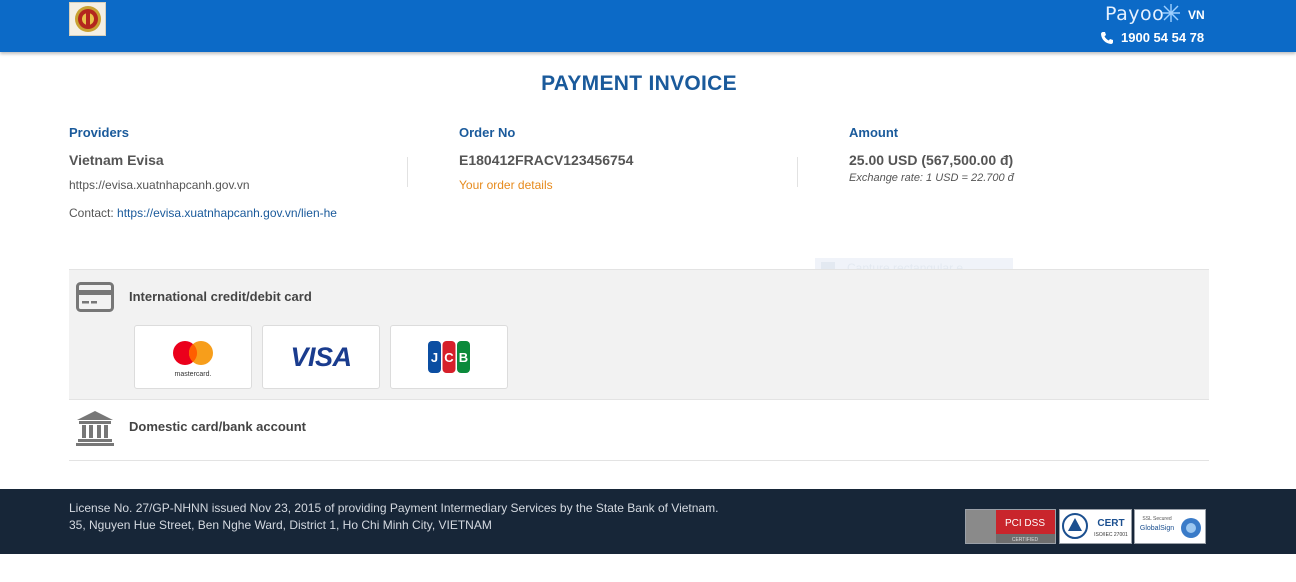  I want to click on hotline: 1900 54 54 78, so click(1152, 37).